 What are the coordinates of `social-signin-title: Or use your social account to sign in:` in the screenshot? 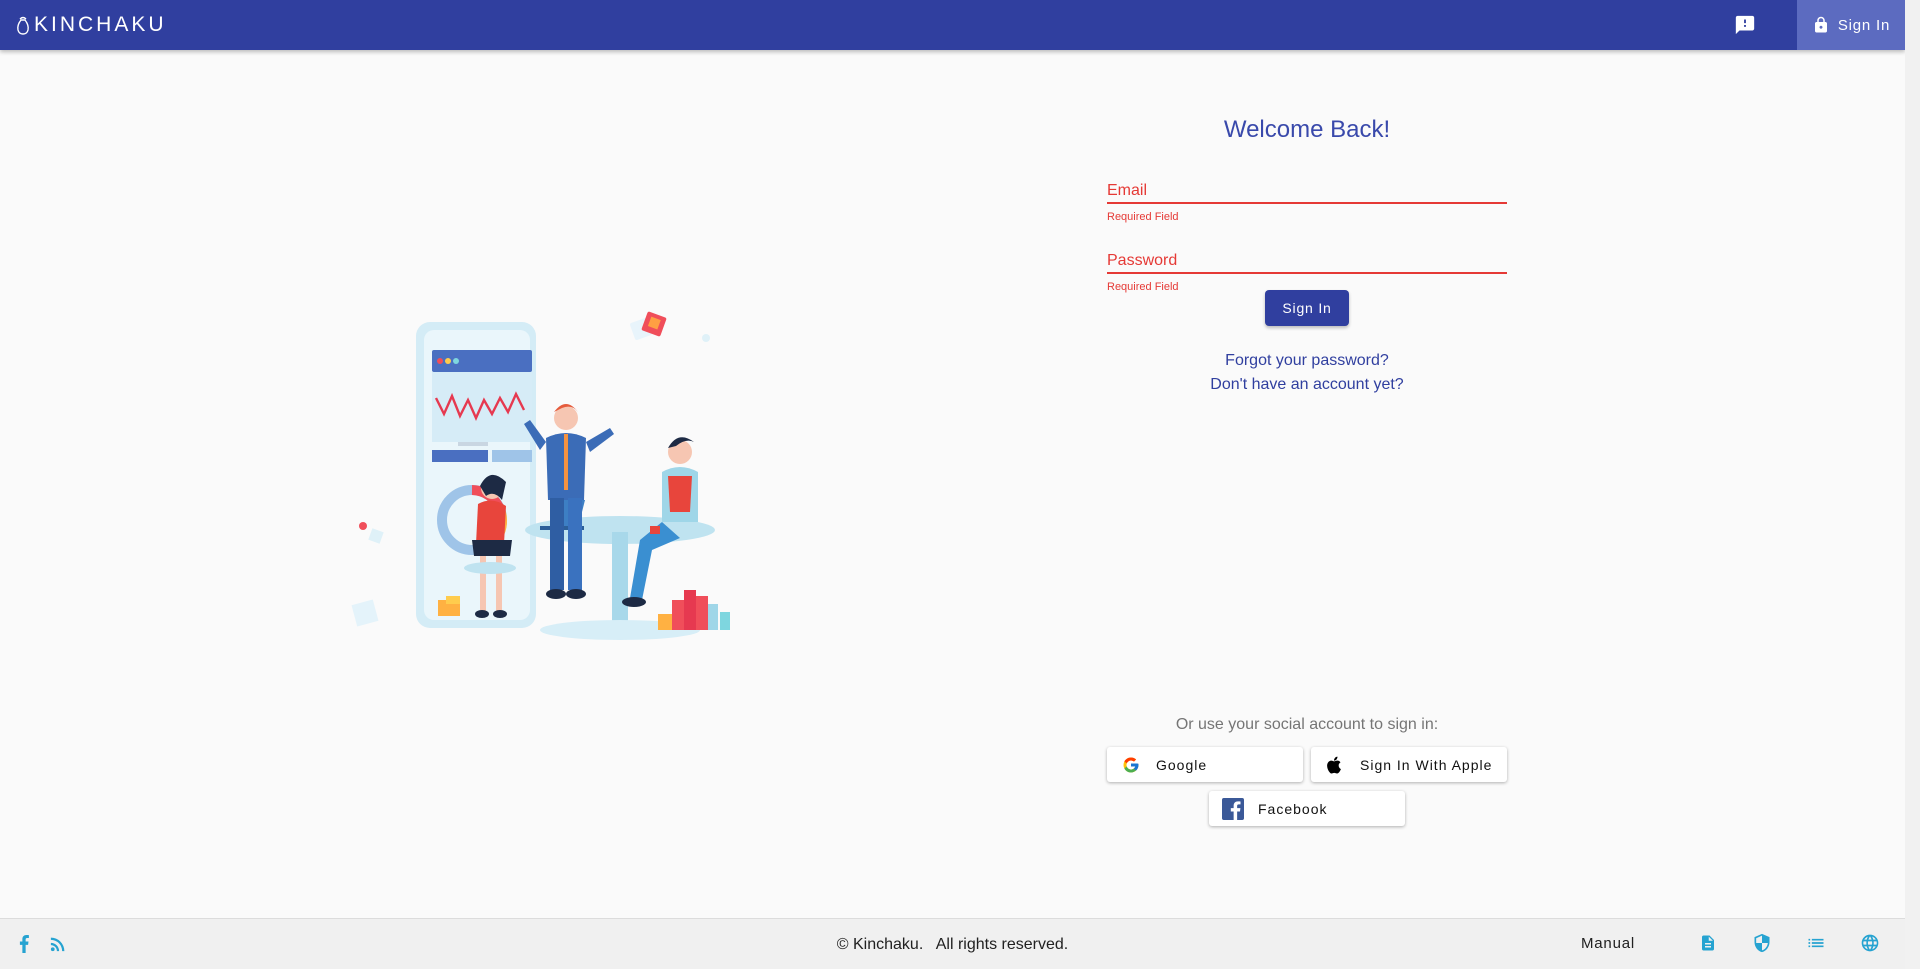 It's located at (1307, 724).